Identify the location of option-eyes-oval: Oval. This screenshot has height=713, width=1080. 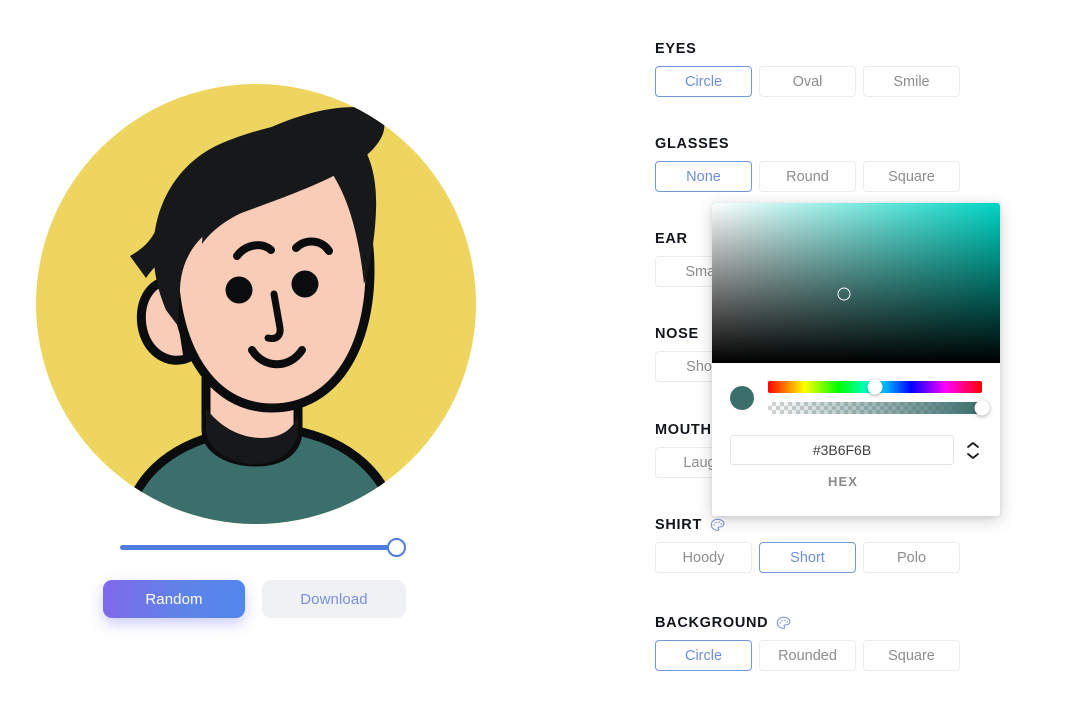
(807, 81).